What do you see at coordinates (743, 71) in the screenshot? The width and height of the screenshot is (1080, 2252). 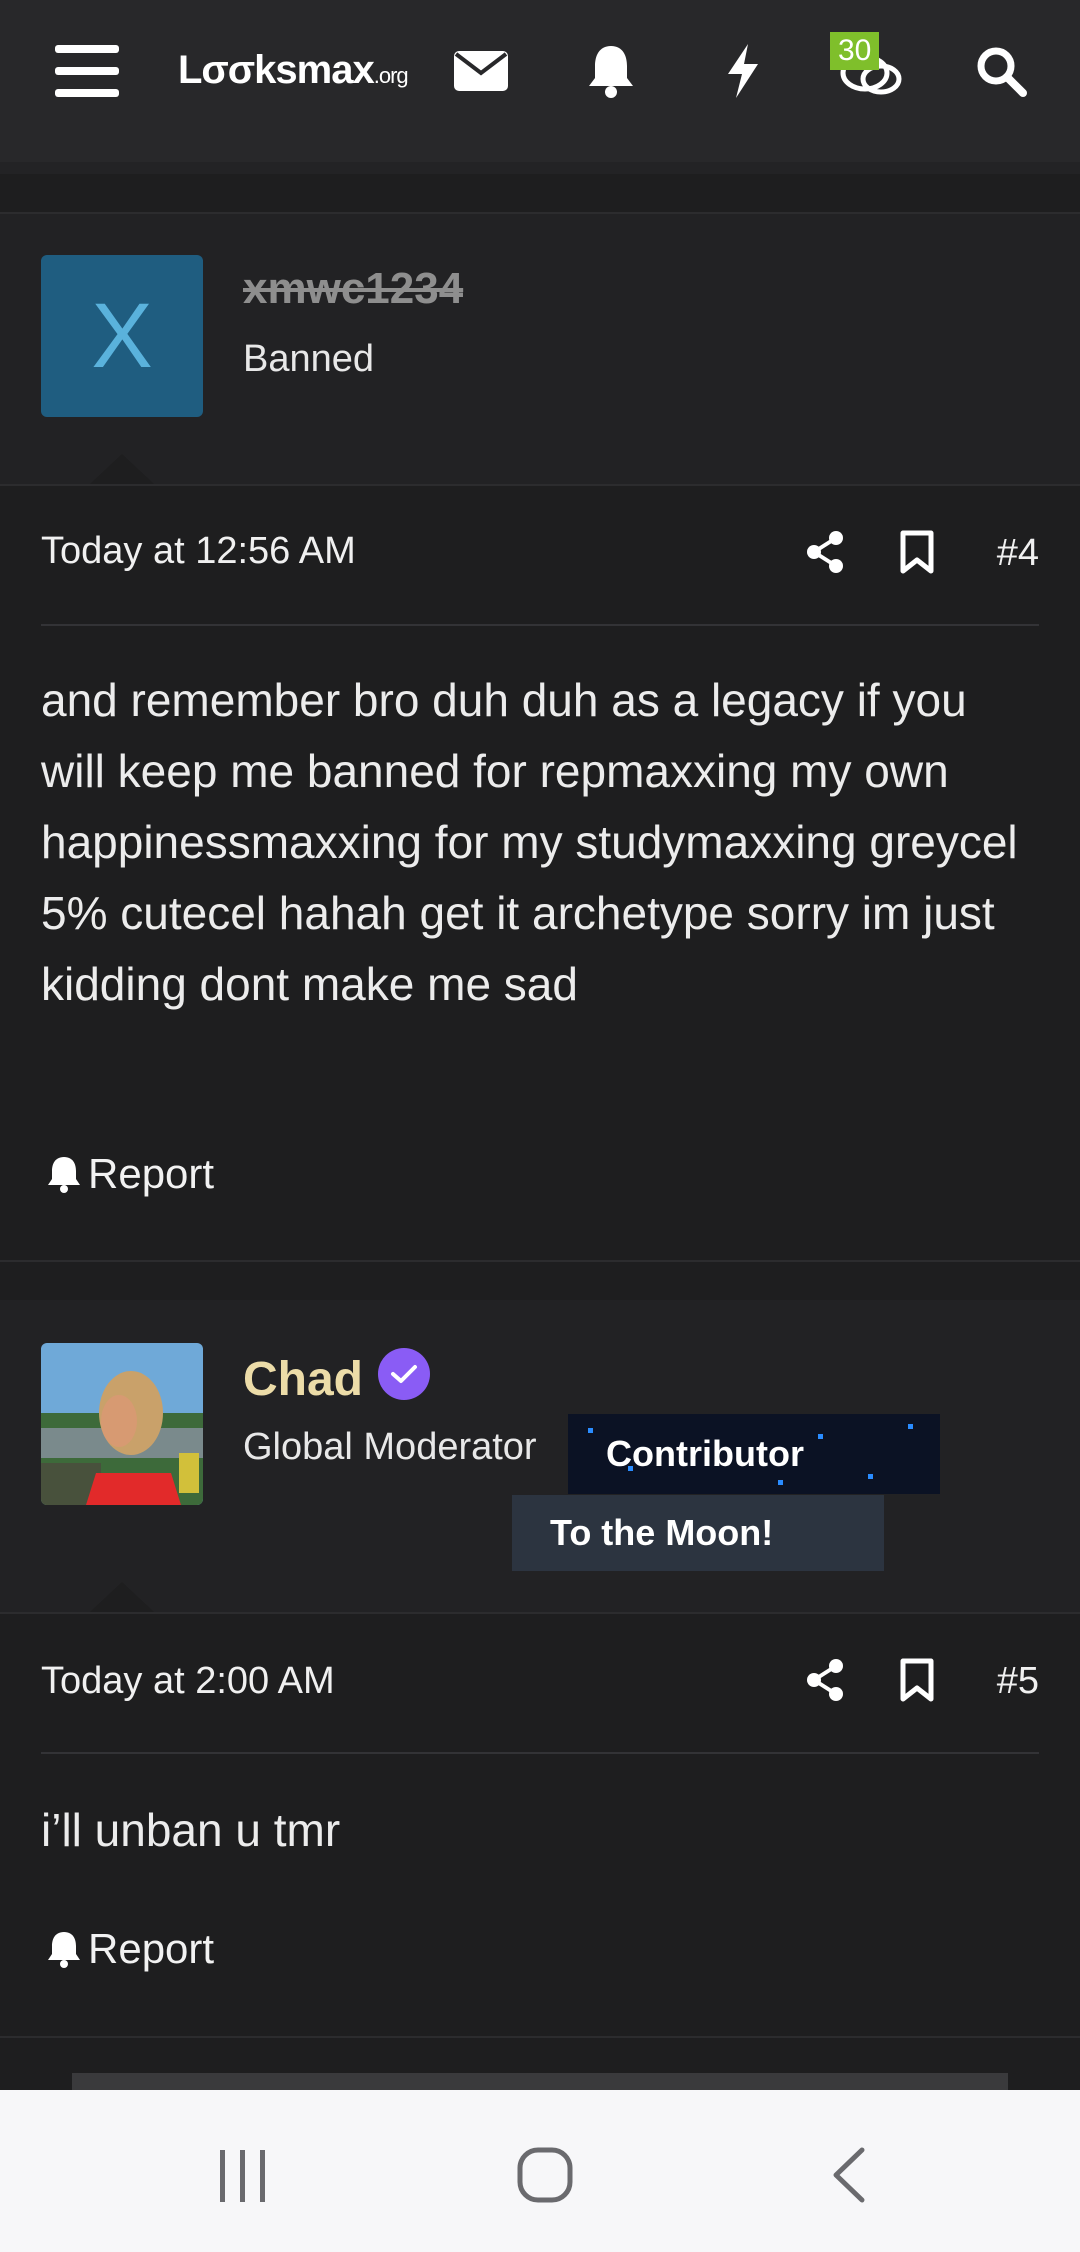 I see `lightning-icon` at bounding box center [743, 71].